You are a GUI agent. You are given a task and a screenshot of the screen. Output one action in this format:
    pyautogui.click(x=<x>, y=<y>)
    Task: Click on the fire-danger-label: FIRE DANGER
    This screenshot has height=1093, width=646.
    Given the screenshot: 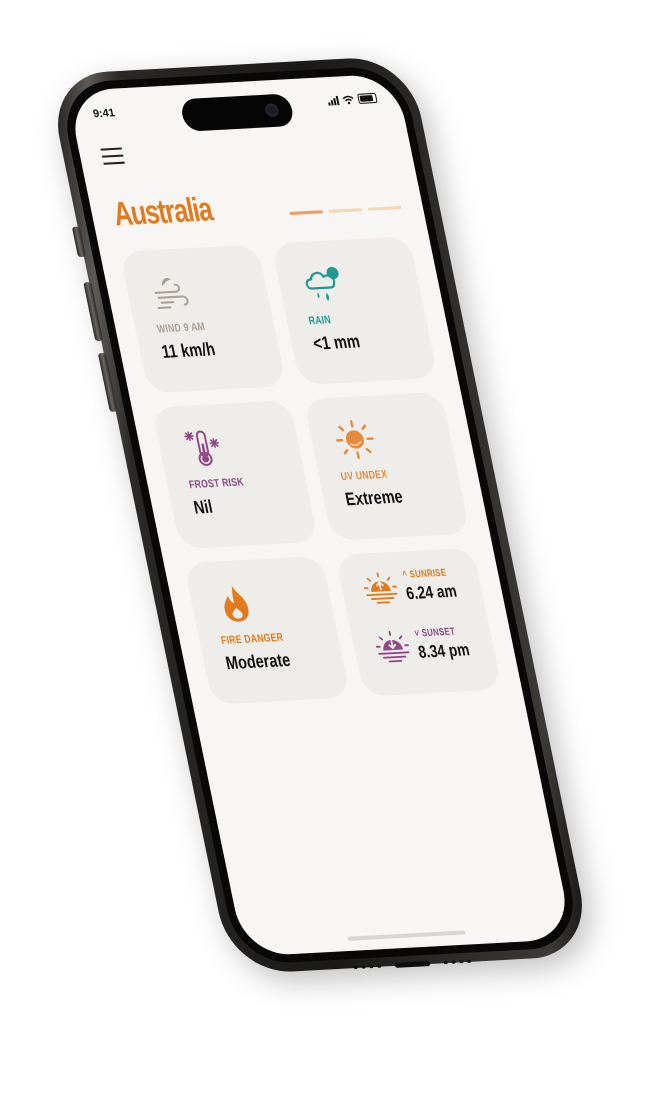 What is the action you would take?
    pyautogui.click(x=252, y=639)
    